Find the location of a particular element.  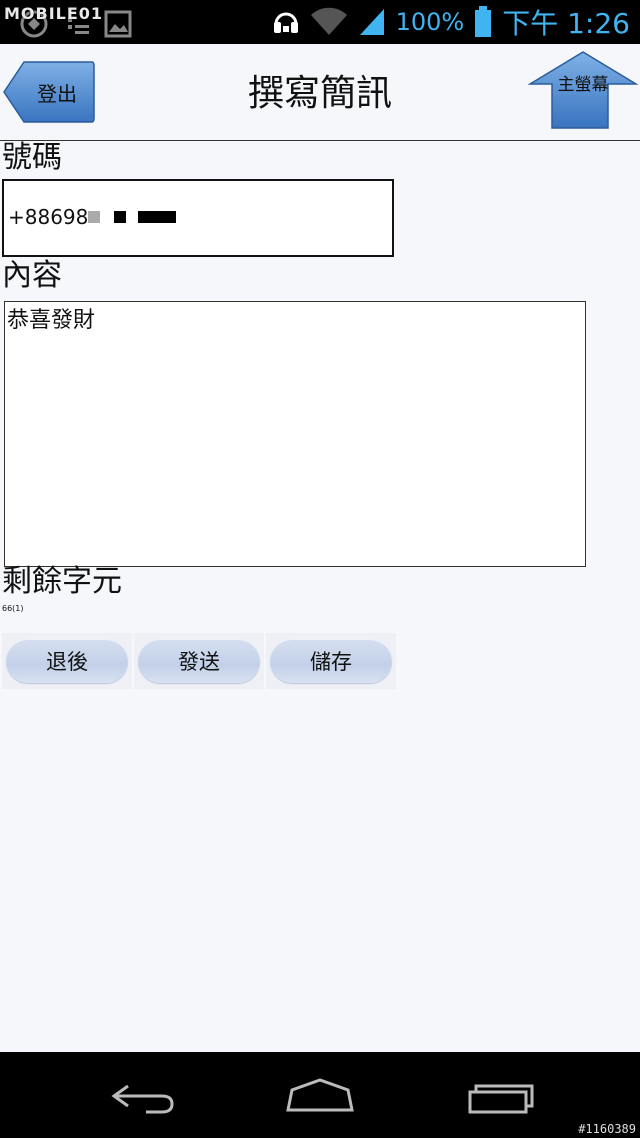

save-button-cell: 儲存 is located at coordinates (331, 661).